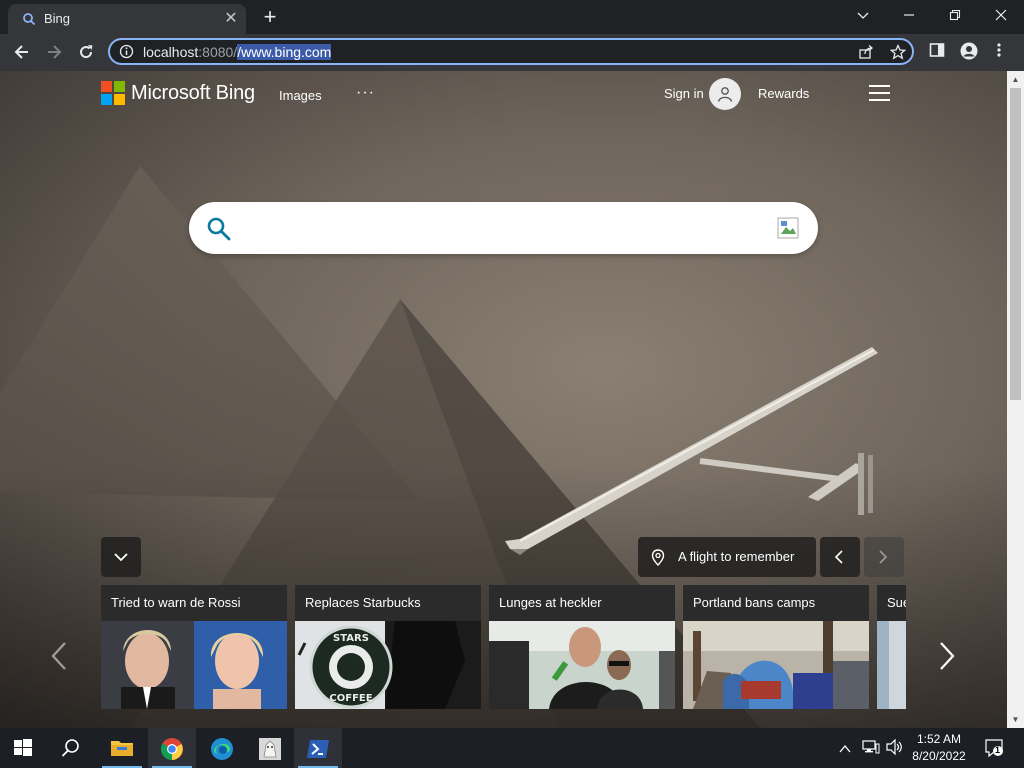 The width and height of the screenshot is (1024, 768). I want to click on tab-bing: Bing ✕, so click(127, 19).